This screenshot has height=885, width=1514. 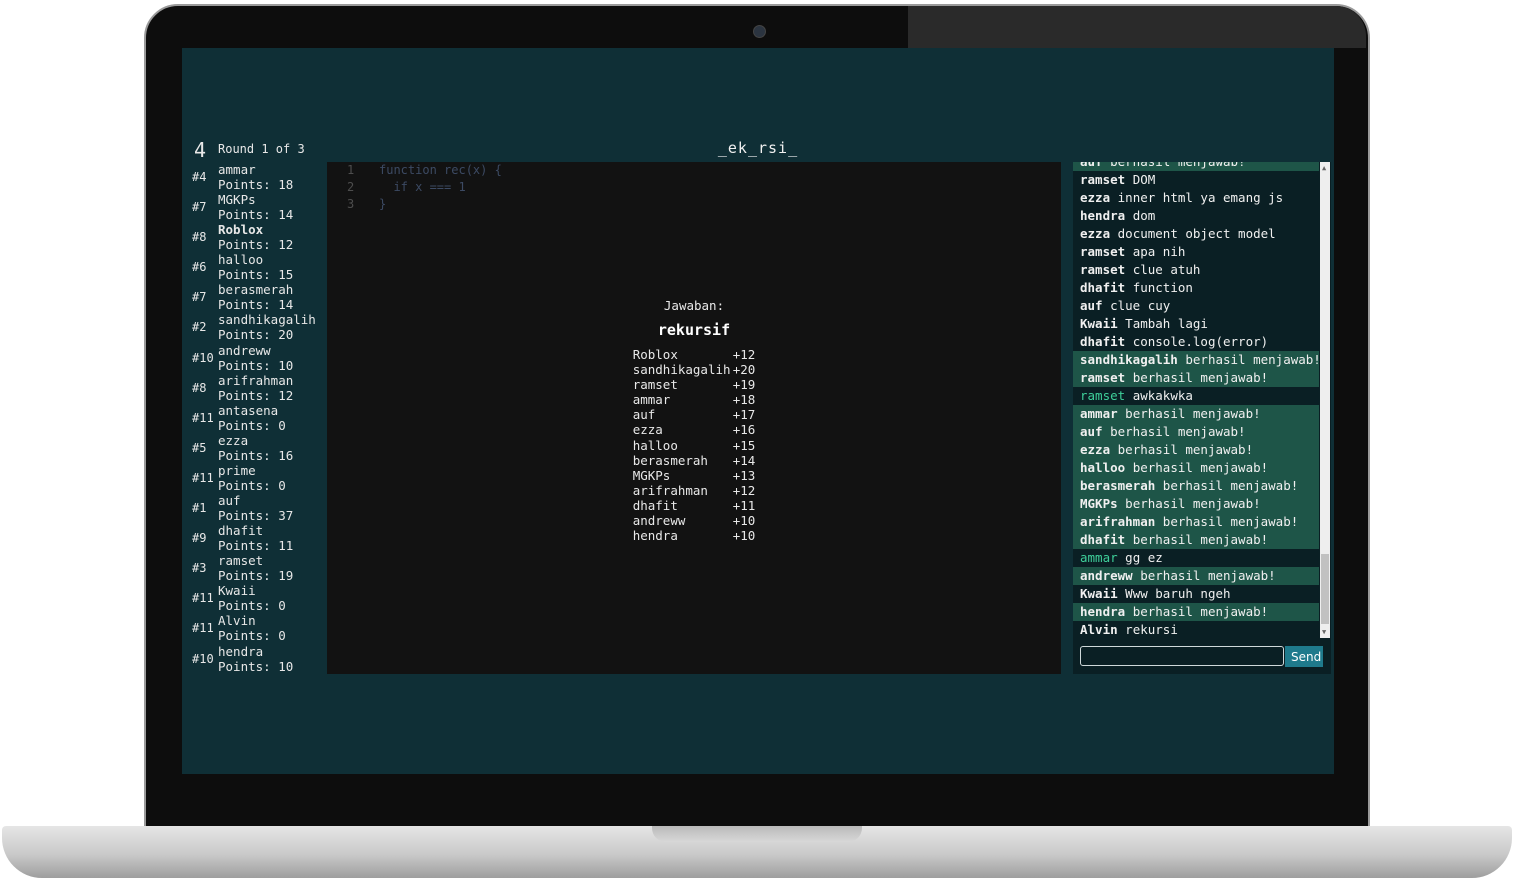 I want to click on chat-text: function, so click(x=1162, y=287).